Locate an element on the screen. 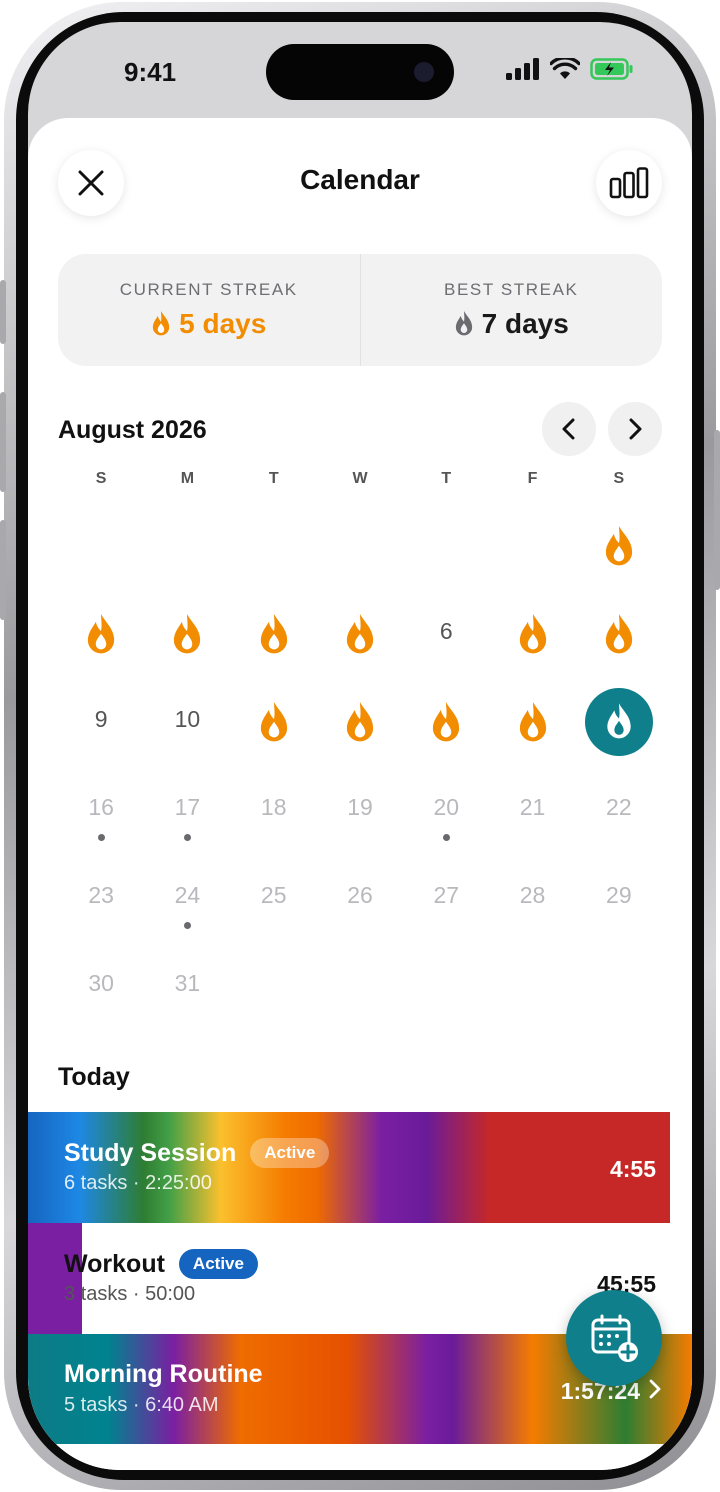  day-number: 17 is located at coordinates (187, 807).